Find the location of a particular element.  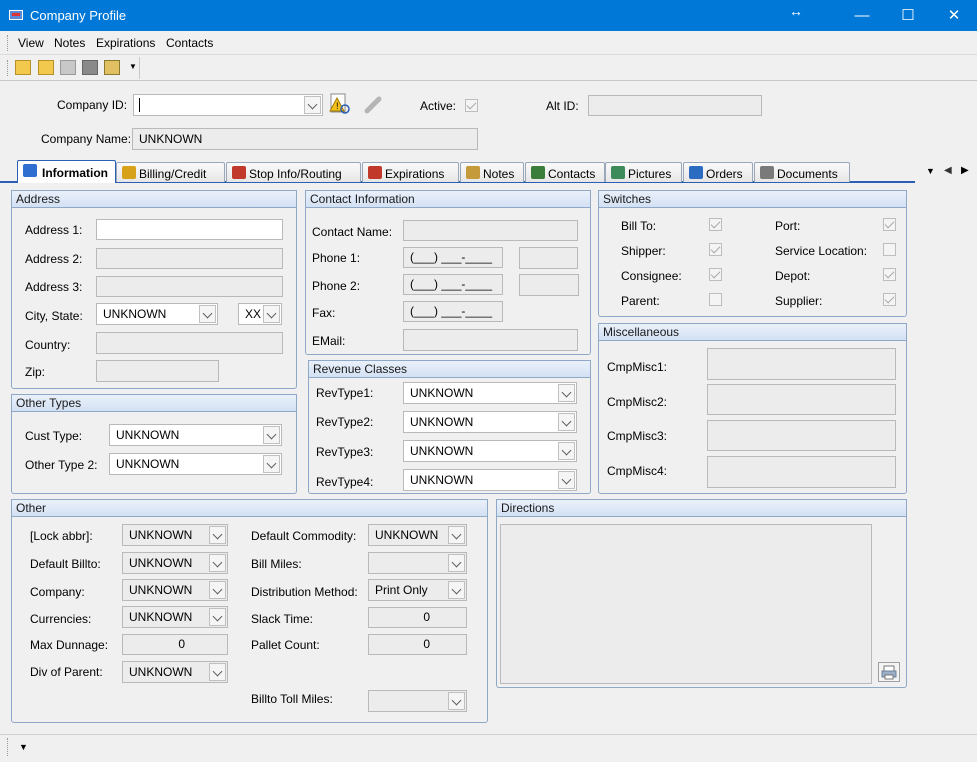

tab-expirations: Expirations is located at coordinates (410, 172).